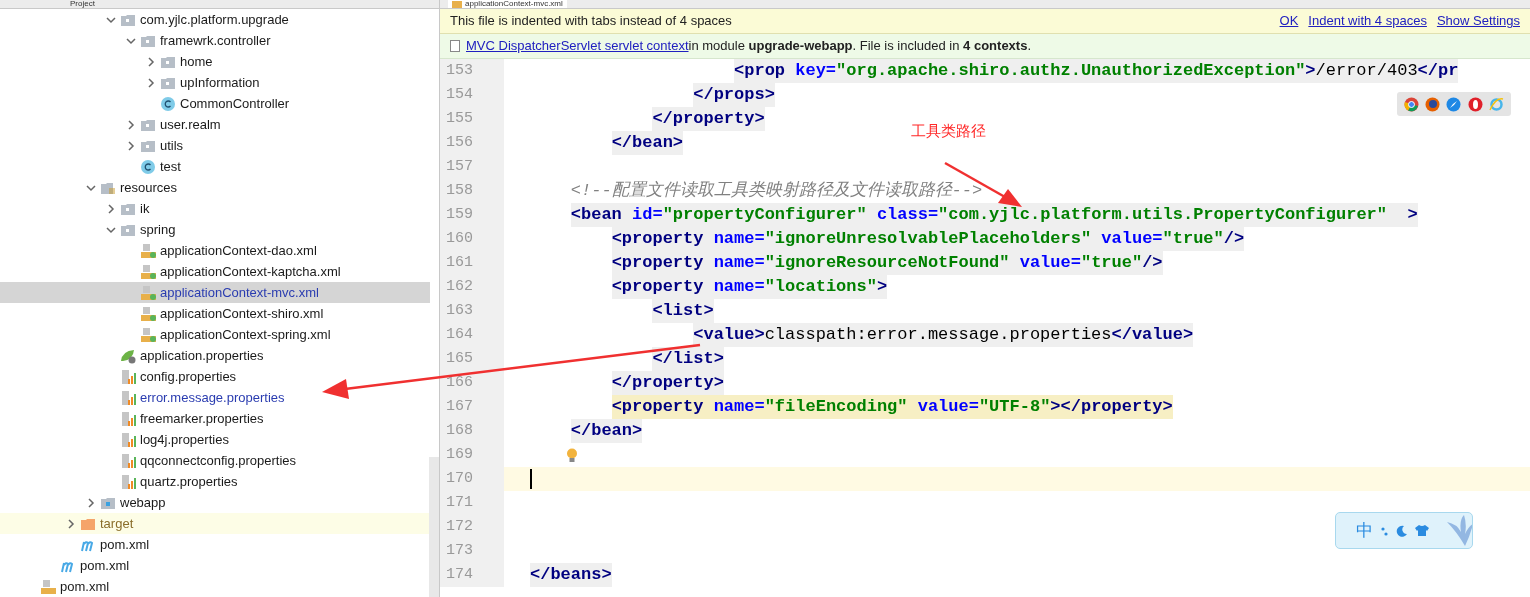  What do you see at coordinates (472, 383) in the screenshot?
I see `line-number: 166` at bounding box center [472, 383].